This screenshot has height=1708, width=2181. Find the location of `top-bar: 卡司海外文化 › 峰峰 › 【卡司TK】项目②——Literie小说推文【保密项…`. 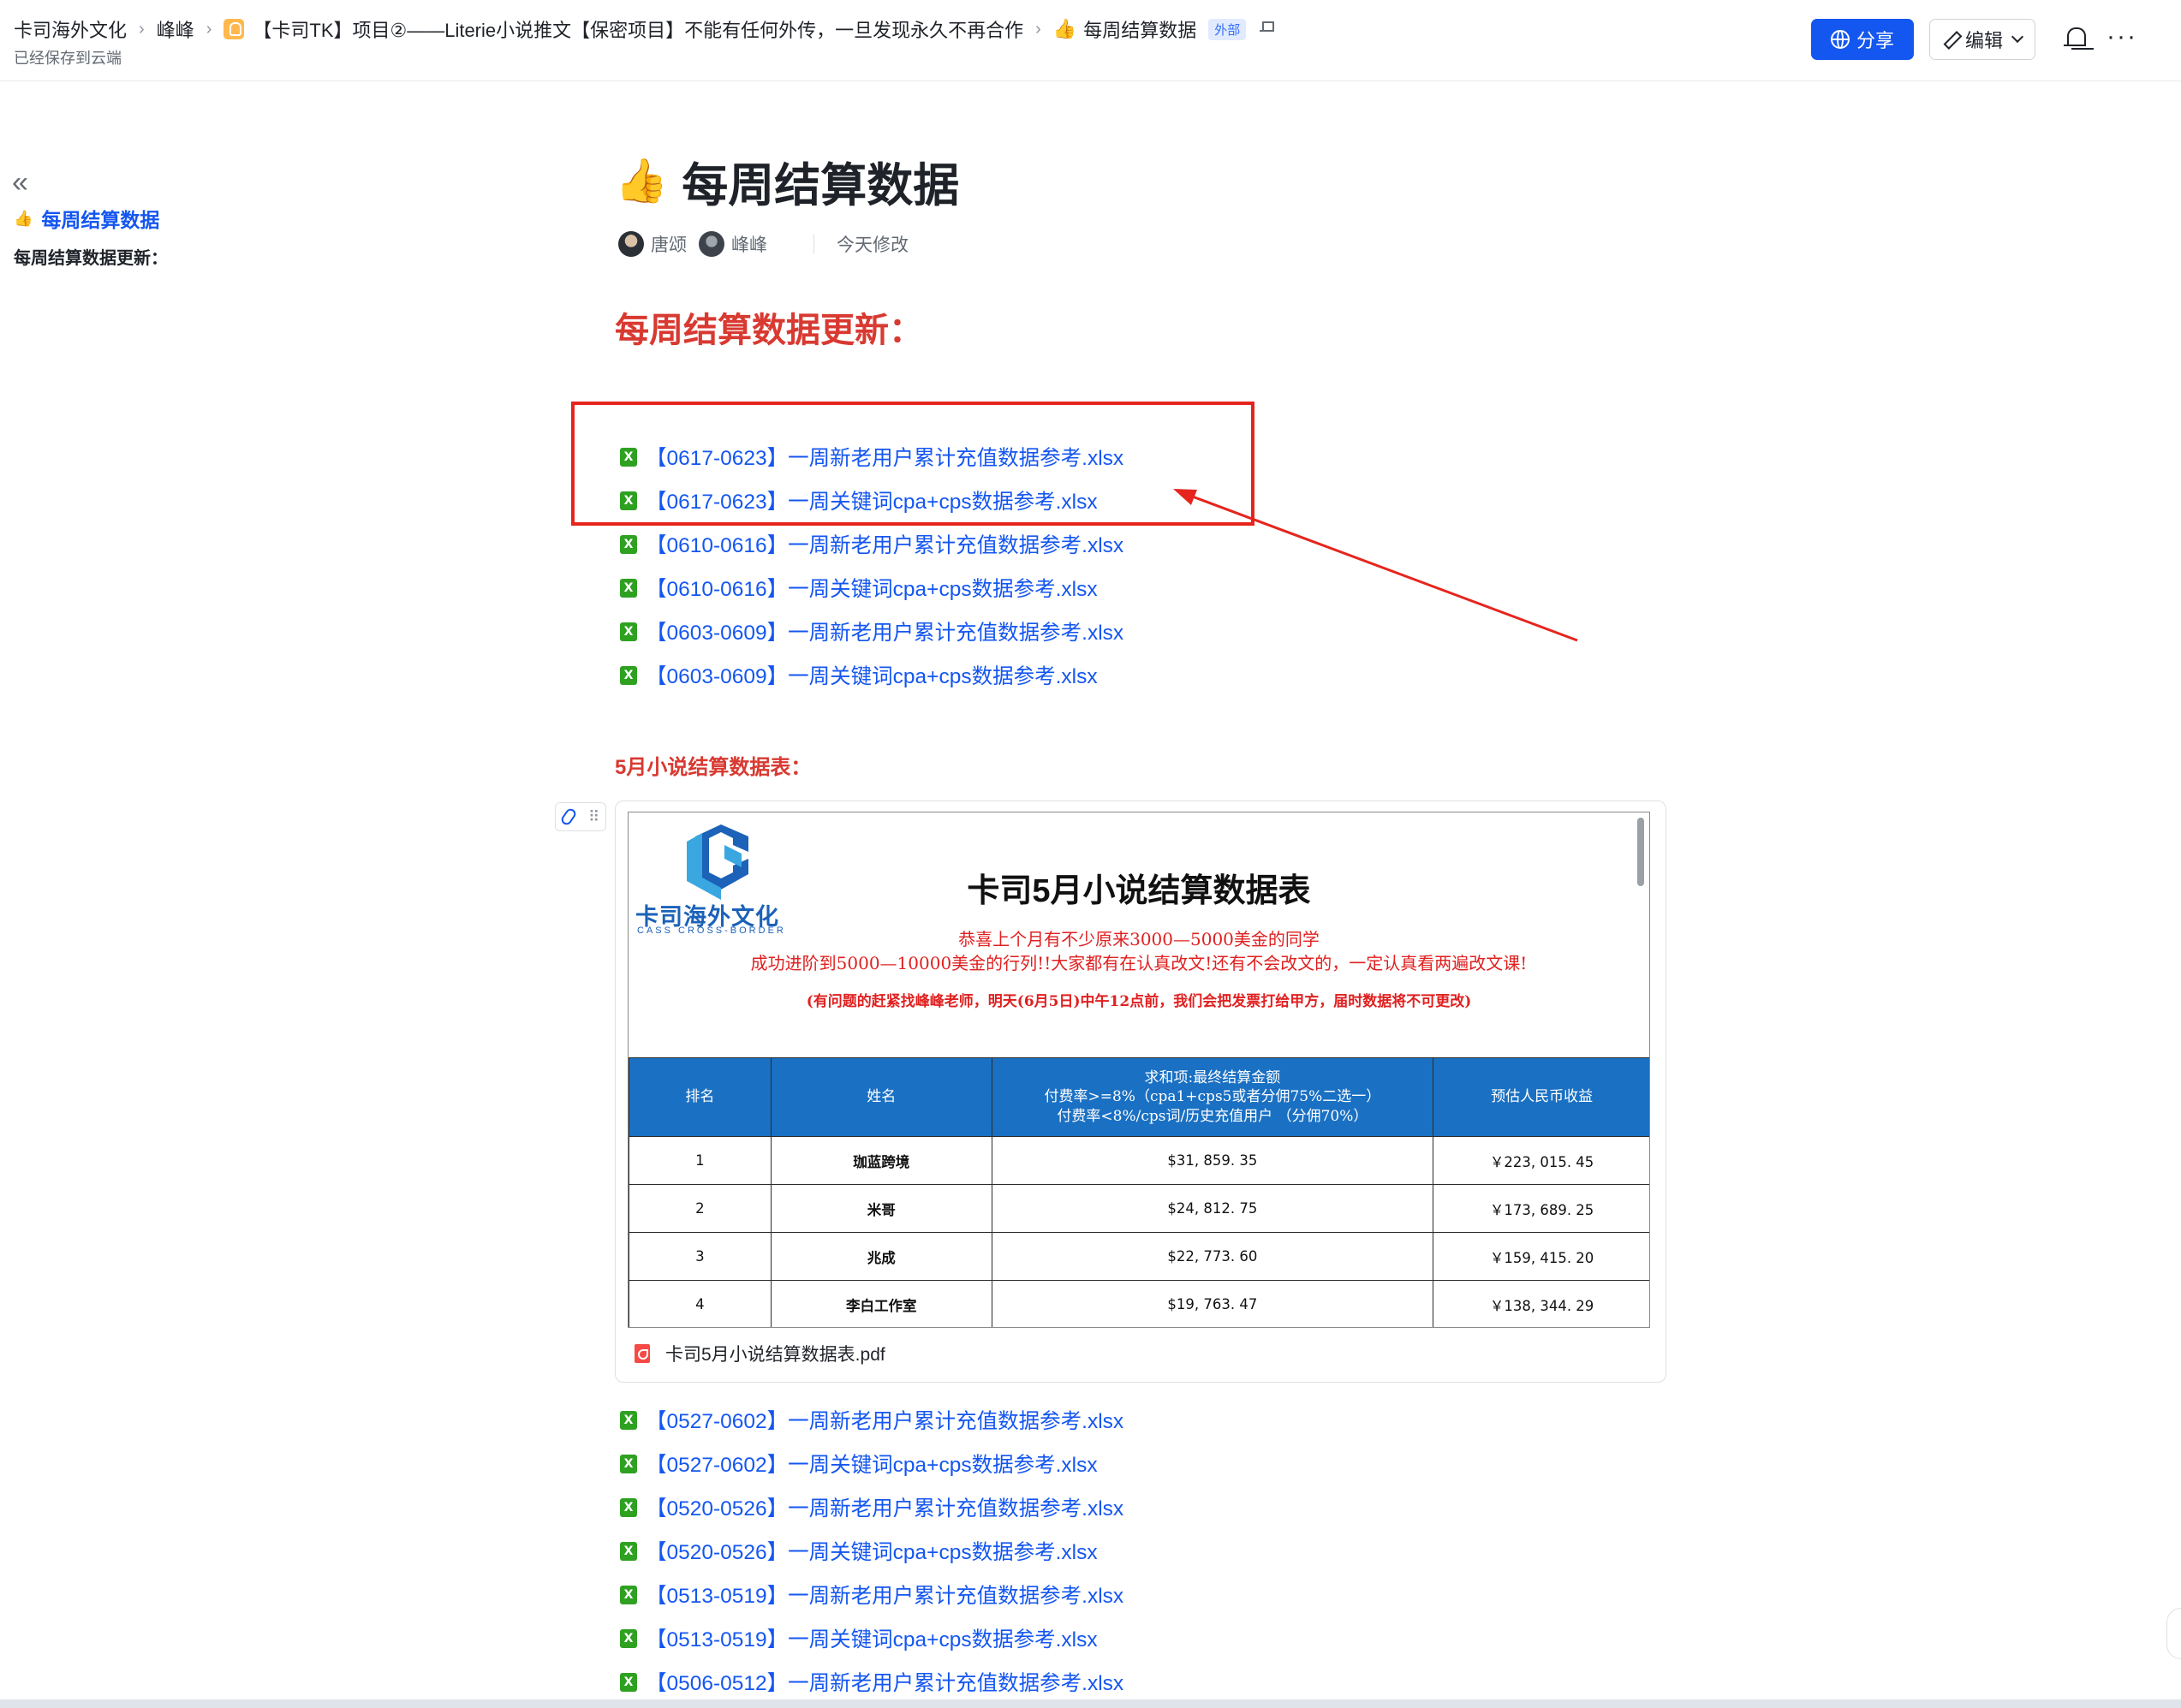

top-bar: 卡司海外文化 › 峰峰 › 【卡司TK】项目②——Literie小说推文【保密项… is located at coordinates (1090, 40).